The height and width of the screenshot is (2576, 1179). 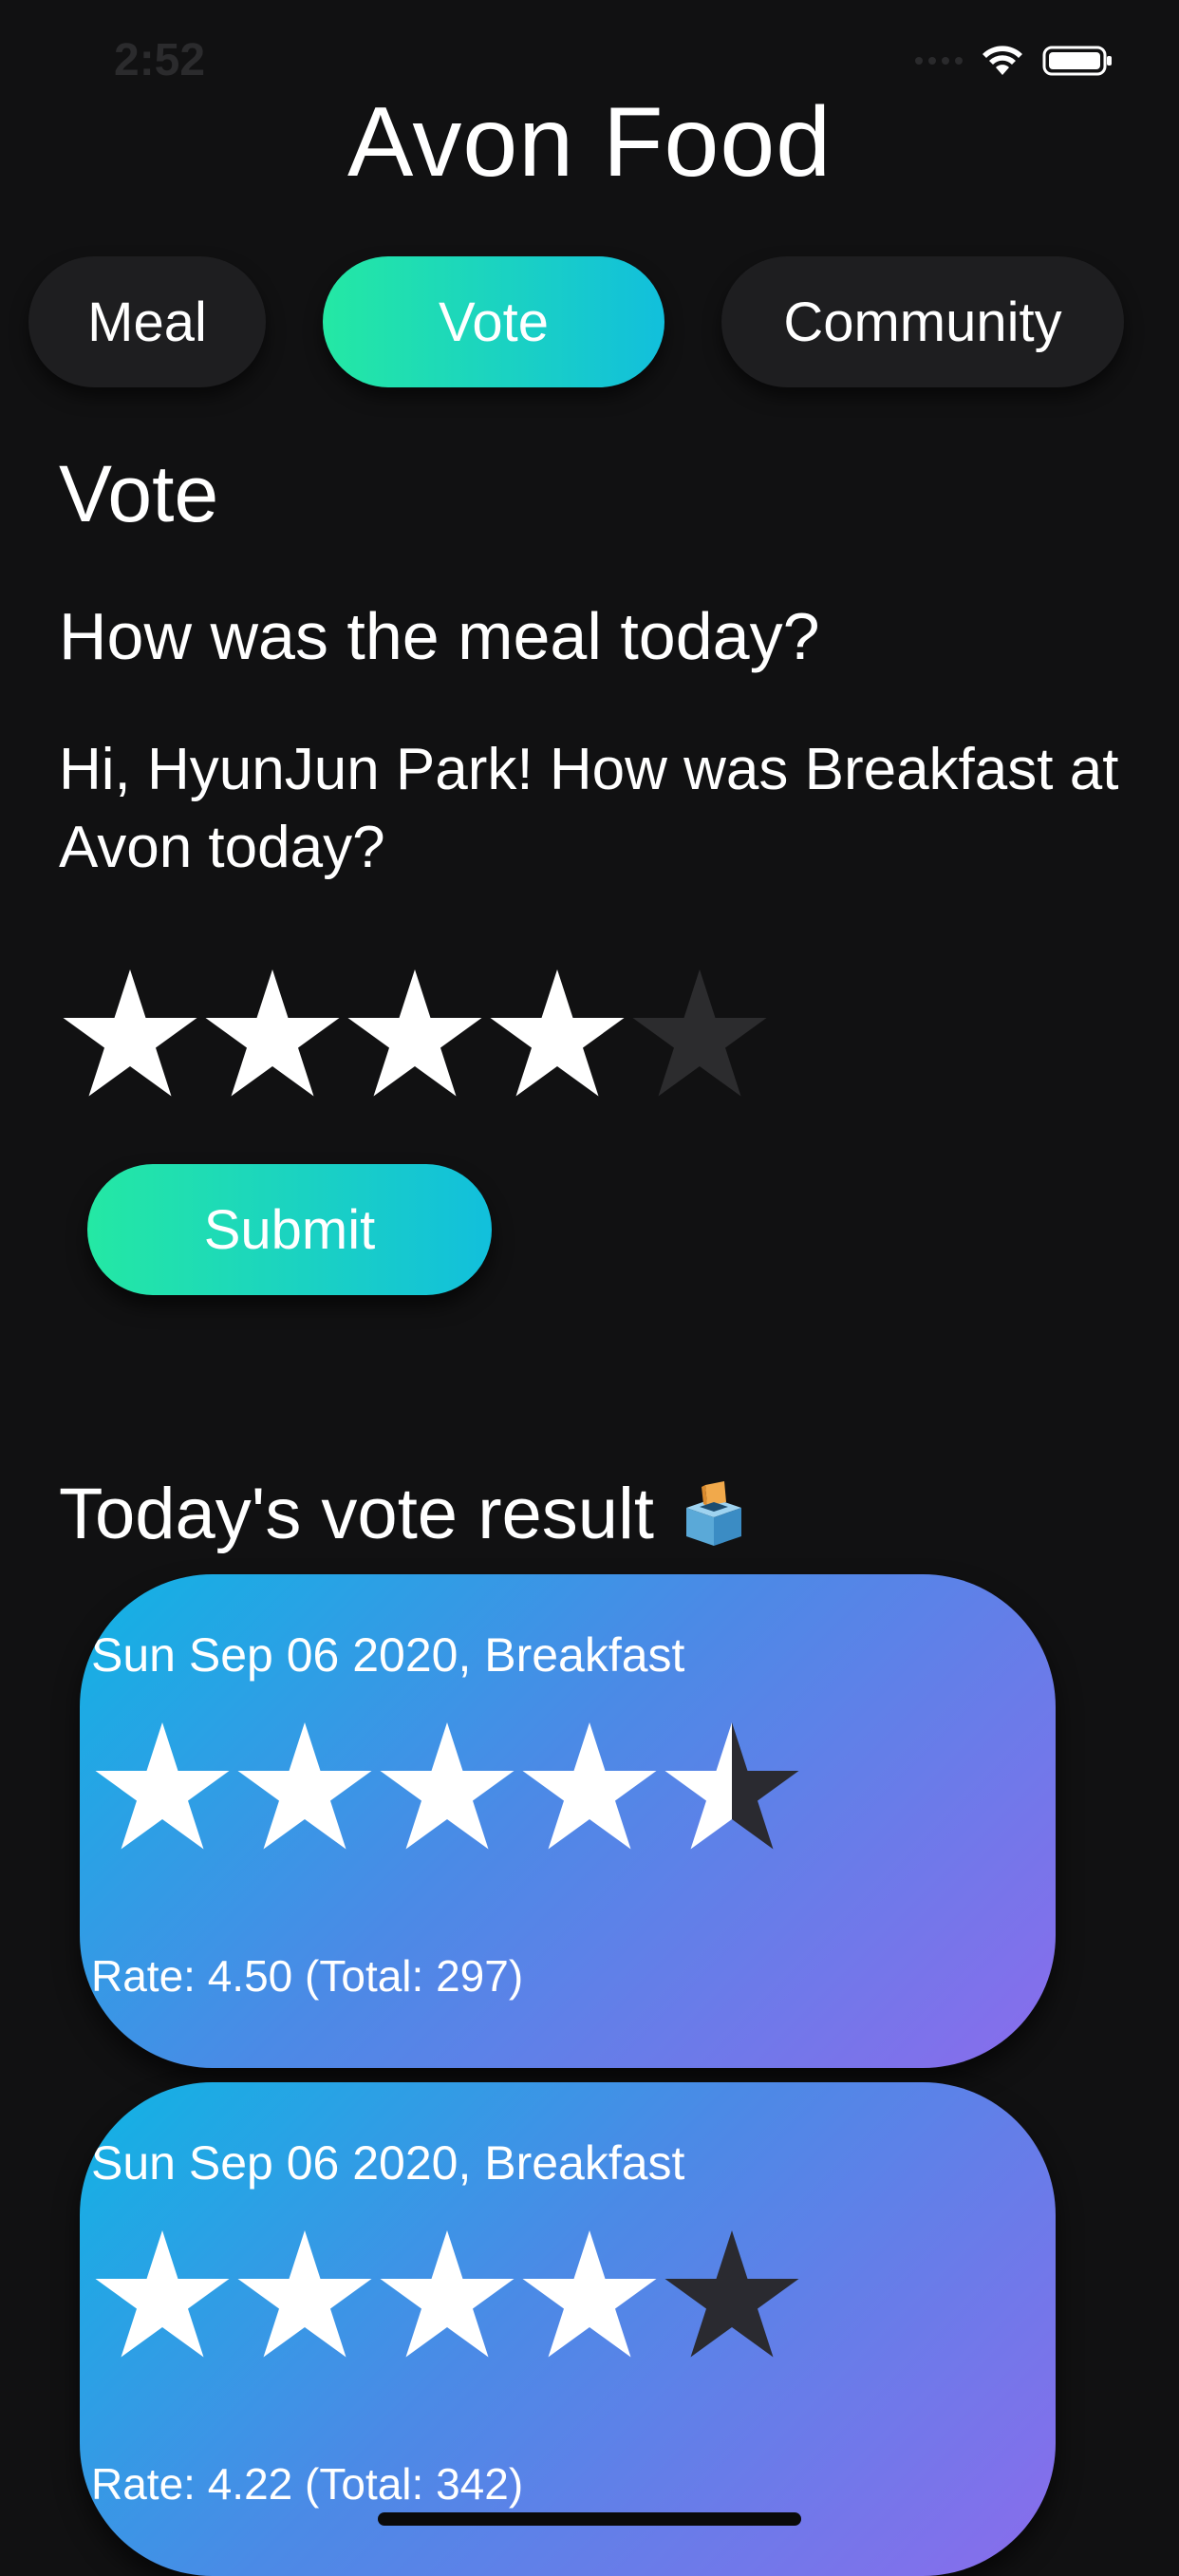 I want to click on tab-community: Community, so click(x=922, y=321).